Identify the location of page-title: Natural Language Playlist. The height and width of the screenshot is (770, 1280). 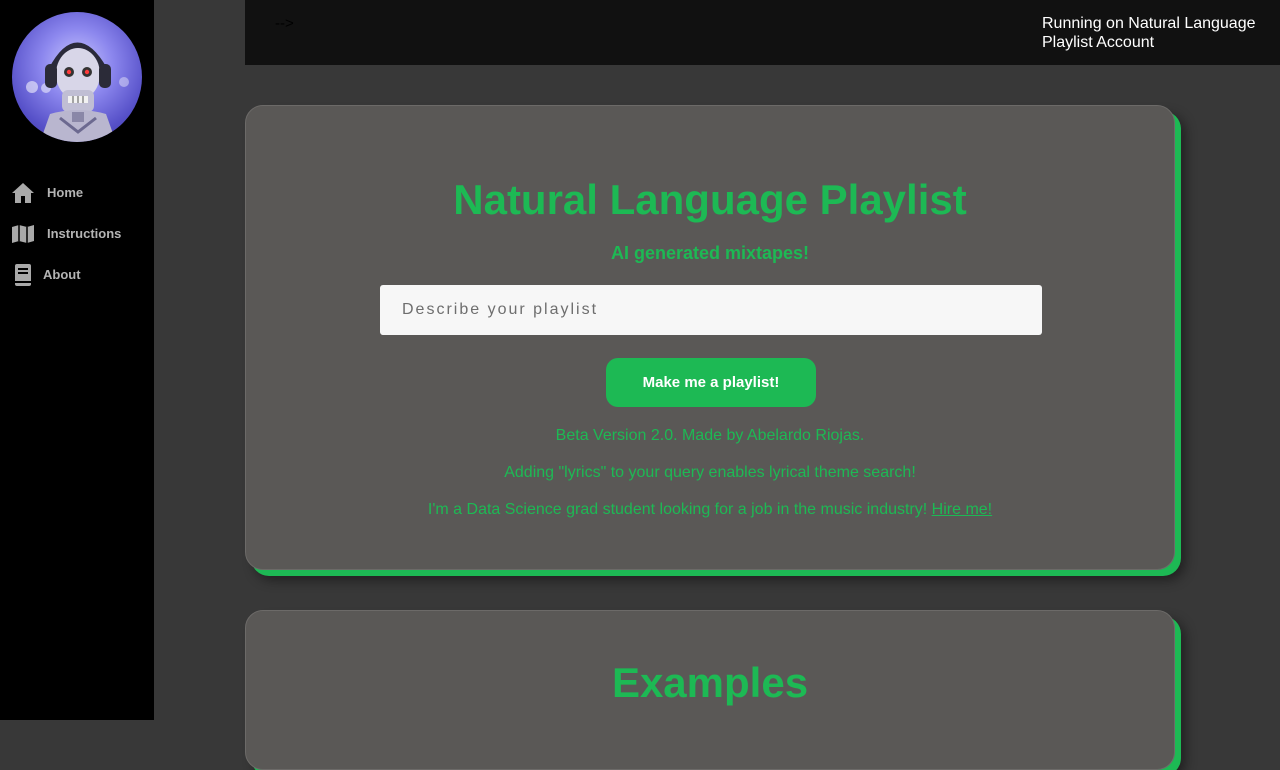
(710, 199).